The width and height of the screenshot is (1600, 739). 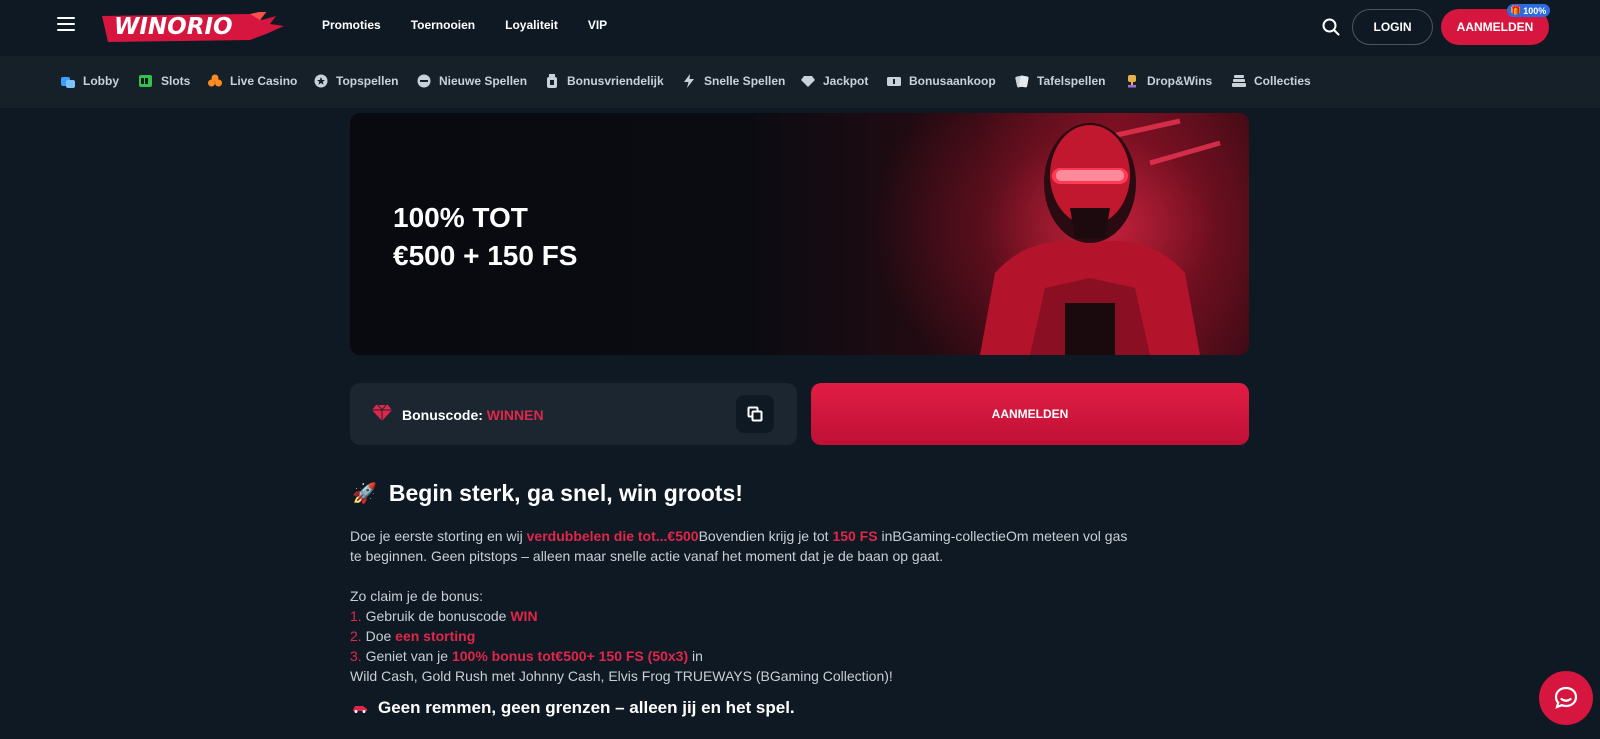 I want to click on step-number: 2., so click(x=356, y=636).